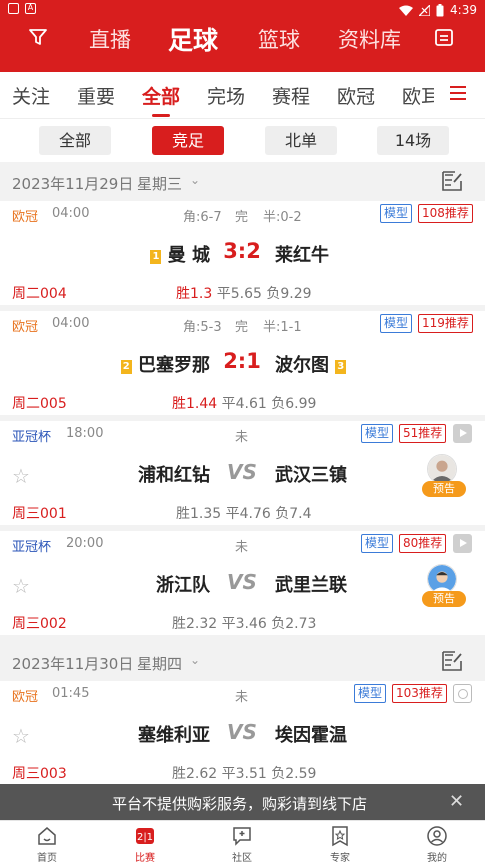 This screenshot has width=485, height=865. I want to click on league-label: 亚冠杯, so click(32, 437).